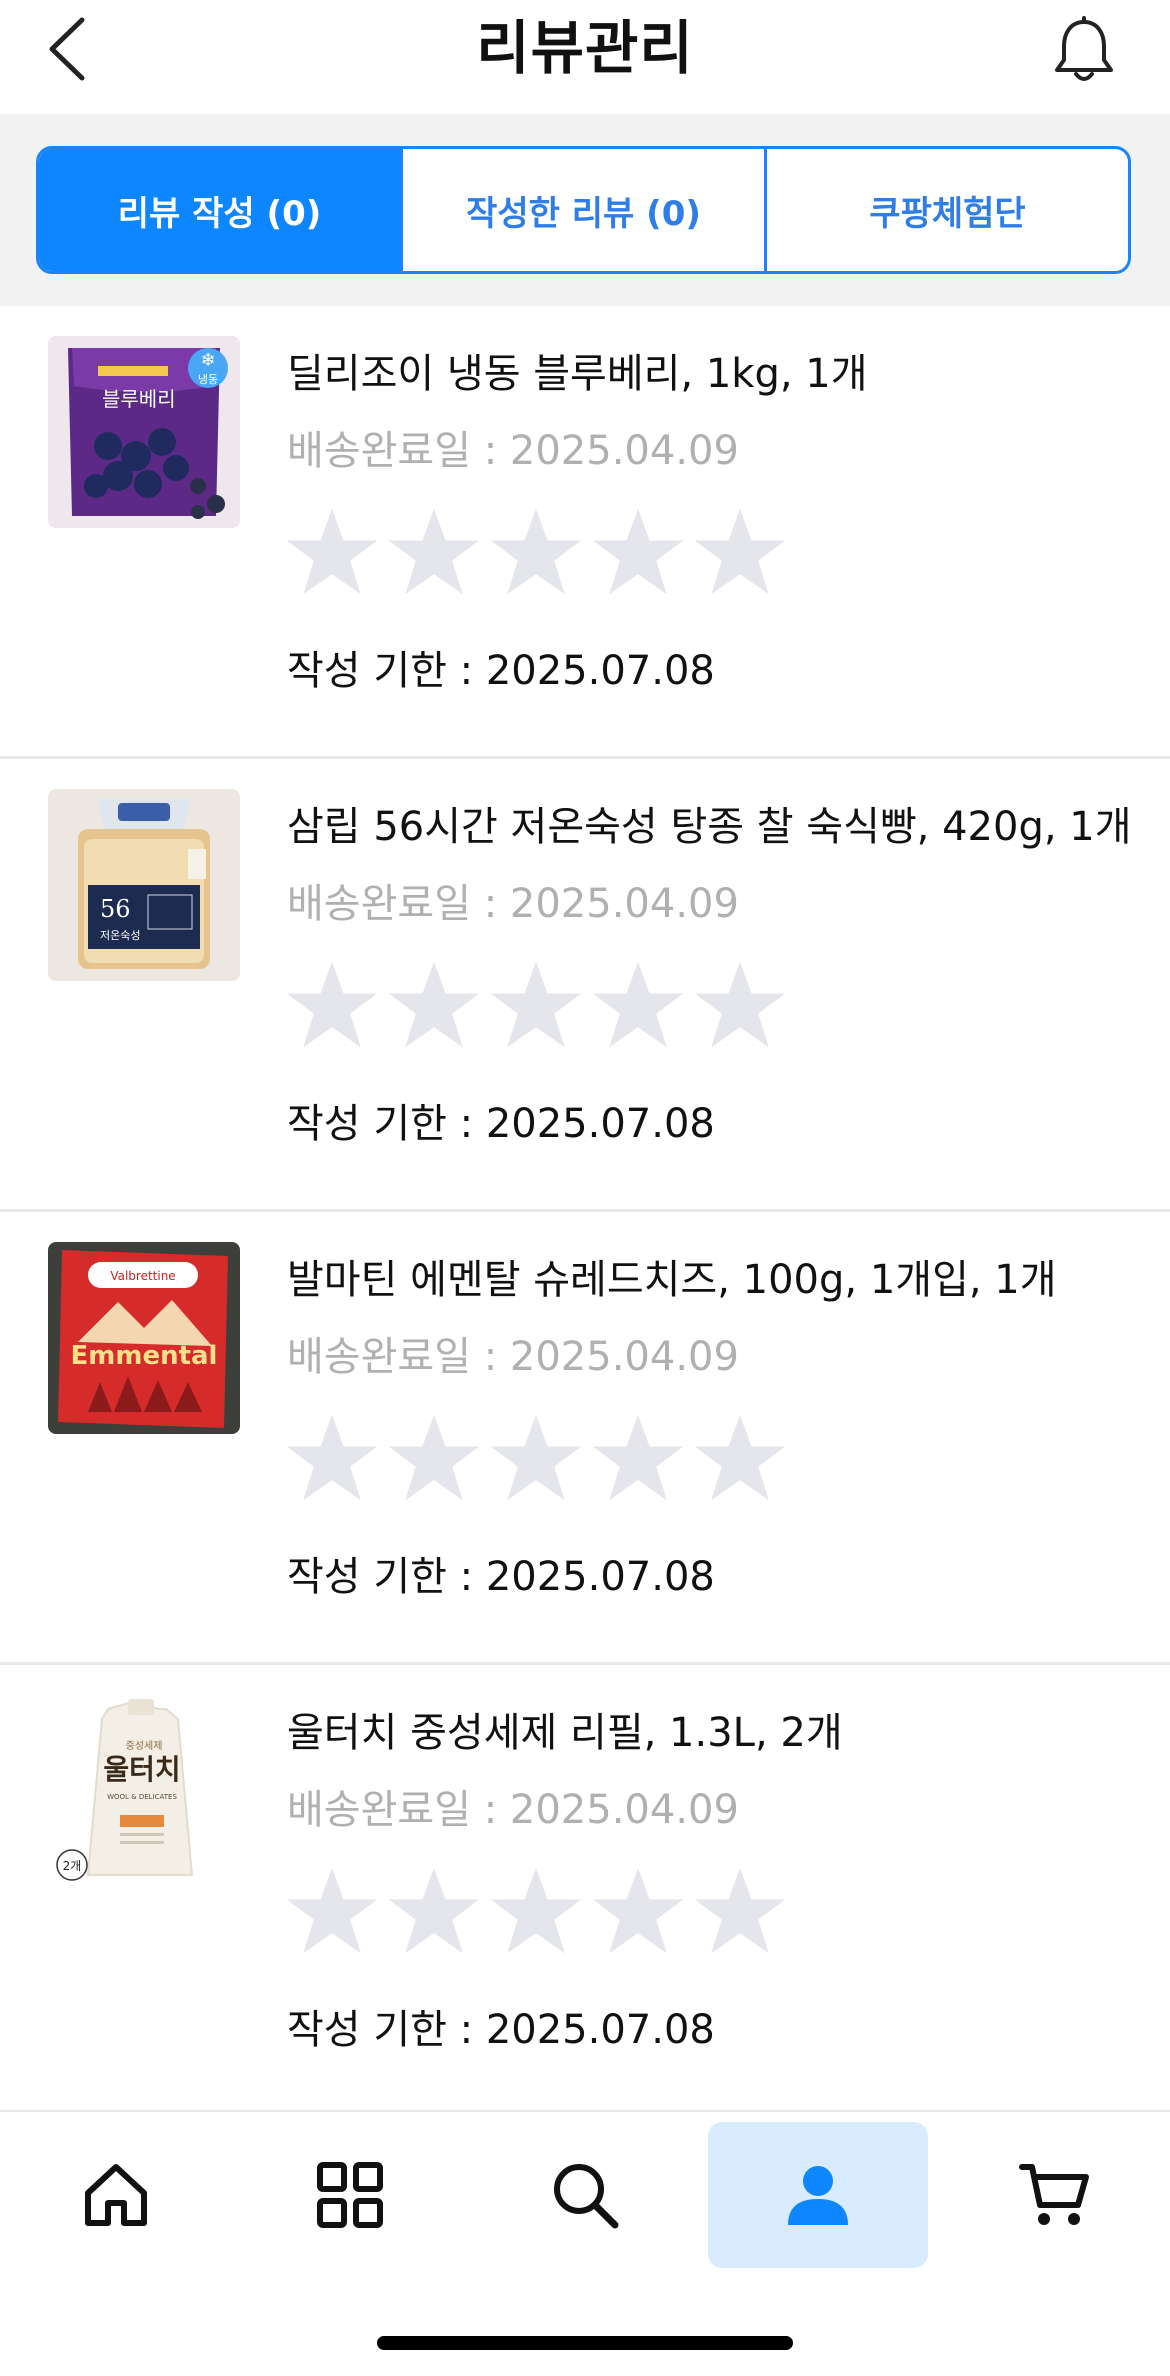 This screenshot has width=1170, height=2376. I want to click on thumb-label: 블루베리, so click(139, 399).